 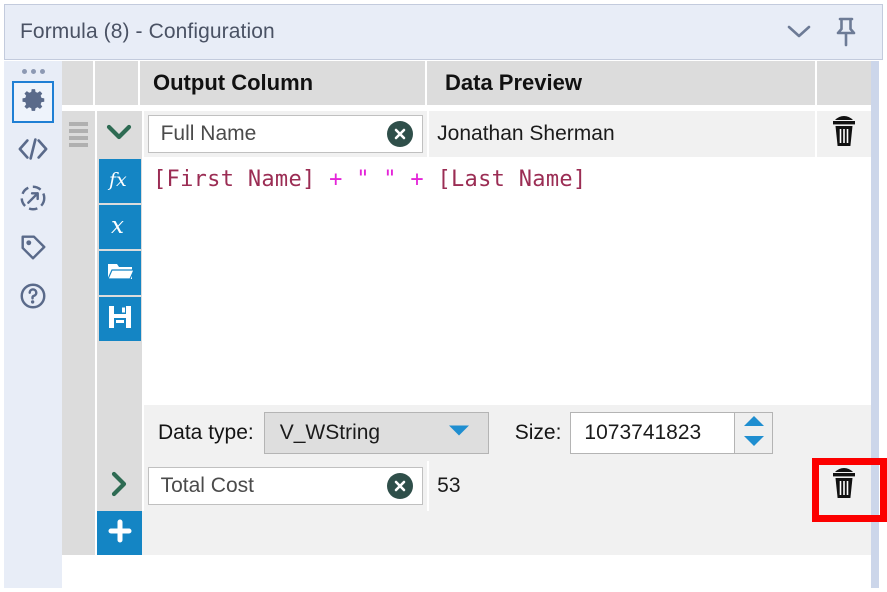 I want to click on editor-toolbar: fx x, so click(x=120, y=309).